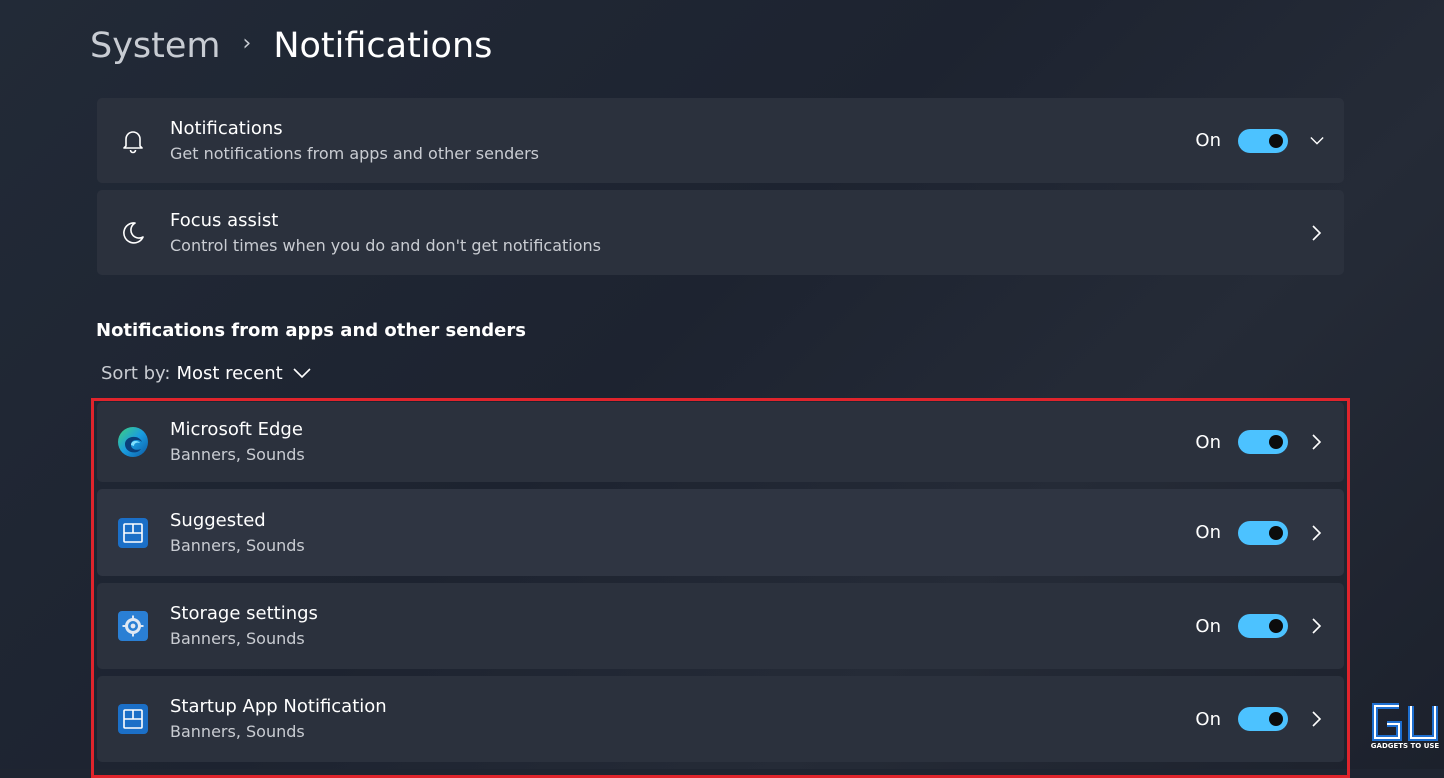 This screenshot has width=1444, height=778. What do you see at coordinates (135, 373) in the screenshot?
I see `sort-label: Sort by:` at bounding box center [135, 373].